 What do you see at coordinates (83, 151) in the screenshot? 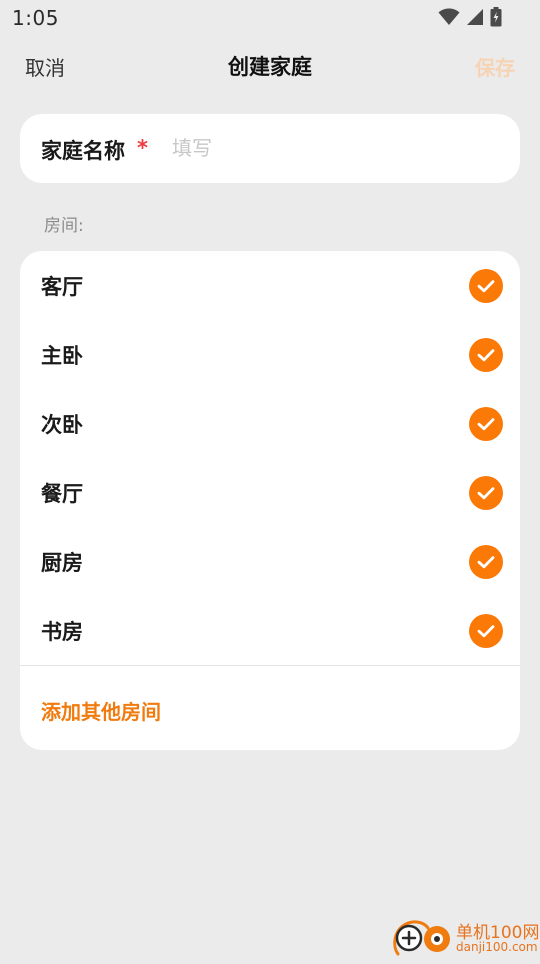
I see `family-name-label: 家庭名称` at bounding box center [83, 151].